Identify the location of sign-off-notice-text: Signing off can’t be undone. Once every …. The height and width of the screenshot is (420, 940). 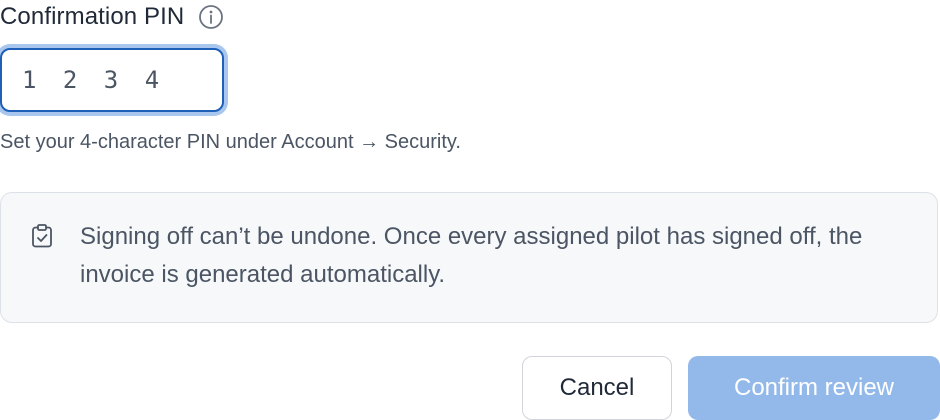
(471, 255).